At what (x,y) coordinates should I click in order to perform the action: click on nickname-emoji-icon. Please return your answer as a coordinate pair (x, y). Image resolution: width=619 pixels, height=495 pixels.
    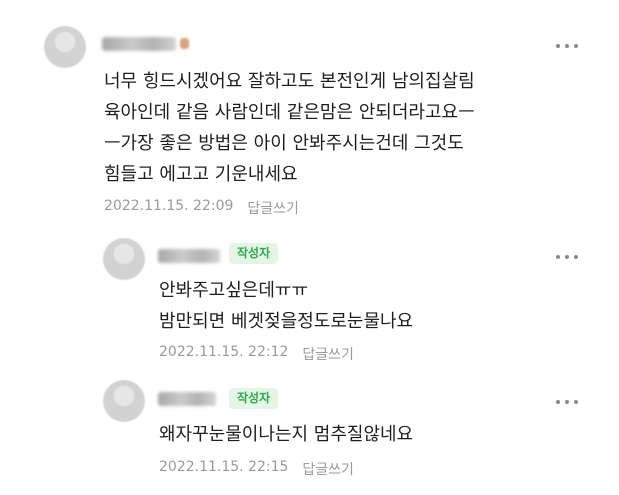
    Looking at the image, I should click on (184, 43).